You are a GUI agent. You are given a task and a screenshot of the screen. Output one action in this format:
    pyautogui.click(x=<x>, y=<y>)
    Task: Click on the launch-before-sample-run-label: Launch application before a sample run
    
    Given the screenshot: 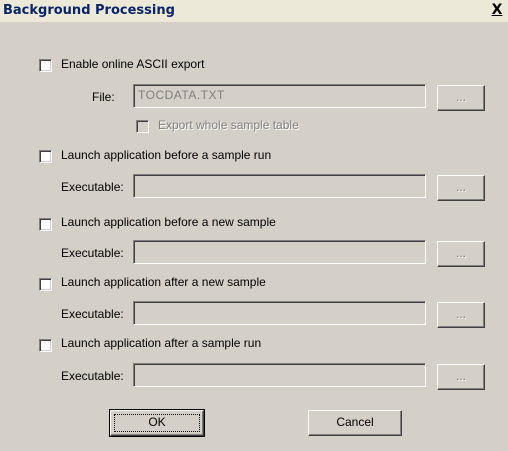 What is the action you would take?
    pyautogui.click(x=166, y=155)
    